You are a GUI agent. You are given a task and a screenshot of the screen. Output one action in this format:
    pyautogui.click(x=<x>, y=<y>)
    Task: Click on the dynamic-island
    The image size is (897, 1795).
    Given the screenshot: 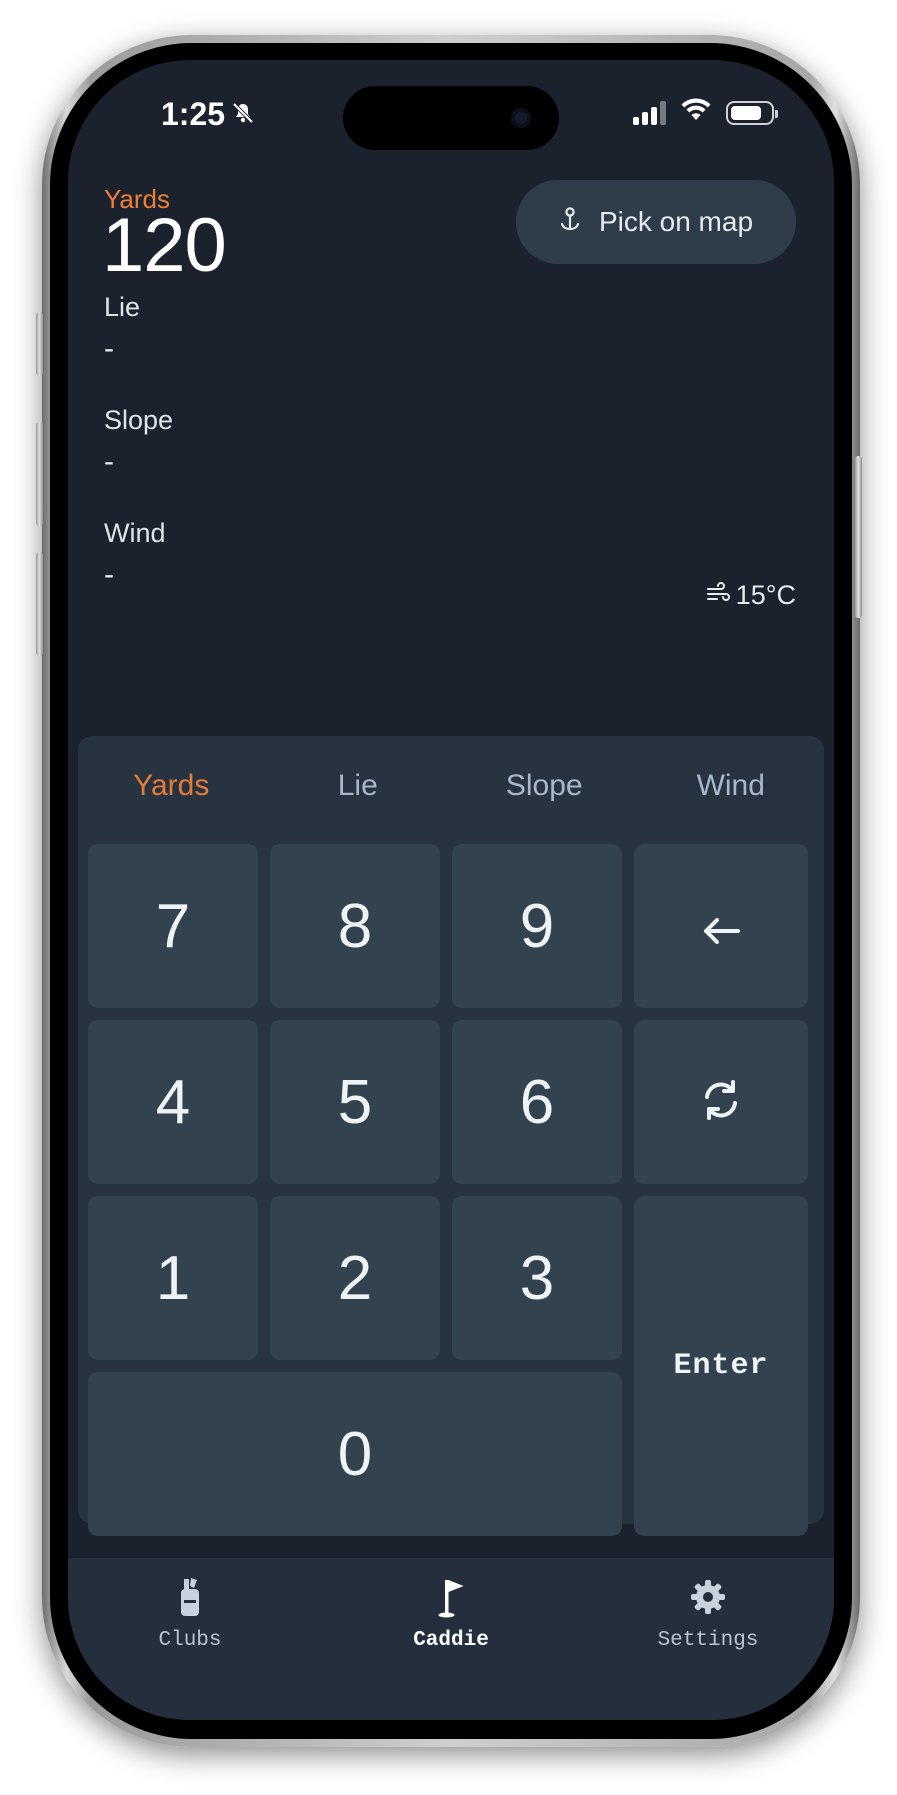 What is the action you would take?
    pyautogui.click(x=451, y=118)
    